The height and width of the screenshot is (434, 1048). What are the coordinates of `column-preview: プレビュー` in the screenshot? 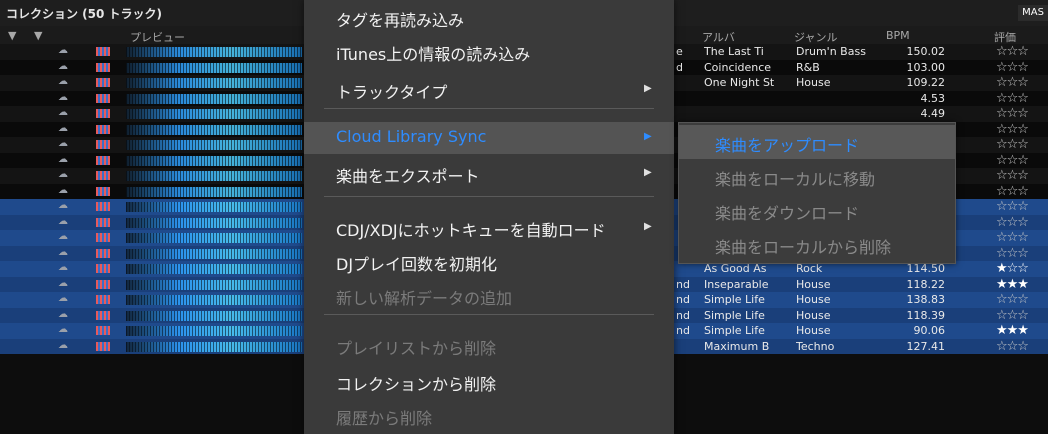 It's located at (157, 37).